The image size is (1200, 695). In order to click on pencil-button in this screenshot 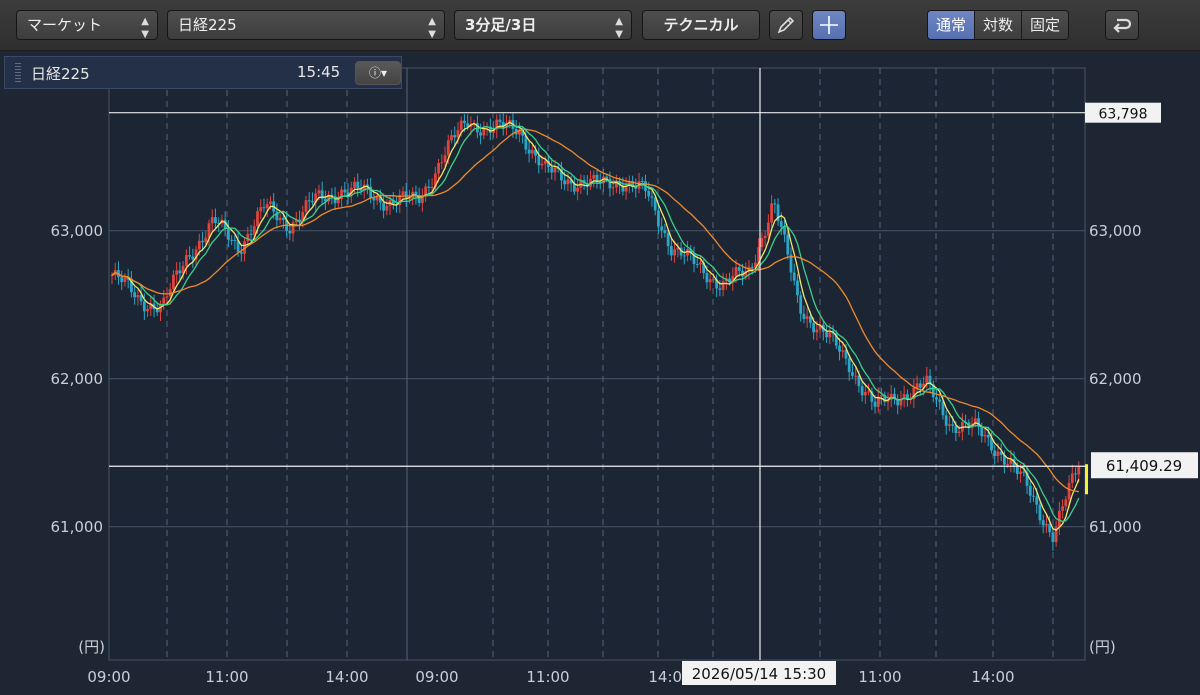, I will do `click(786, 25)`.